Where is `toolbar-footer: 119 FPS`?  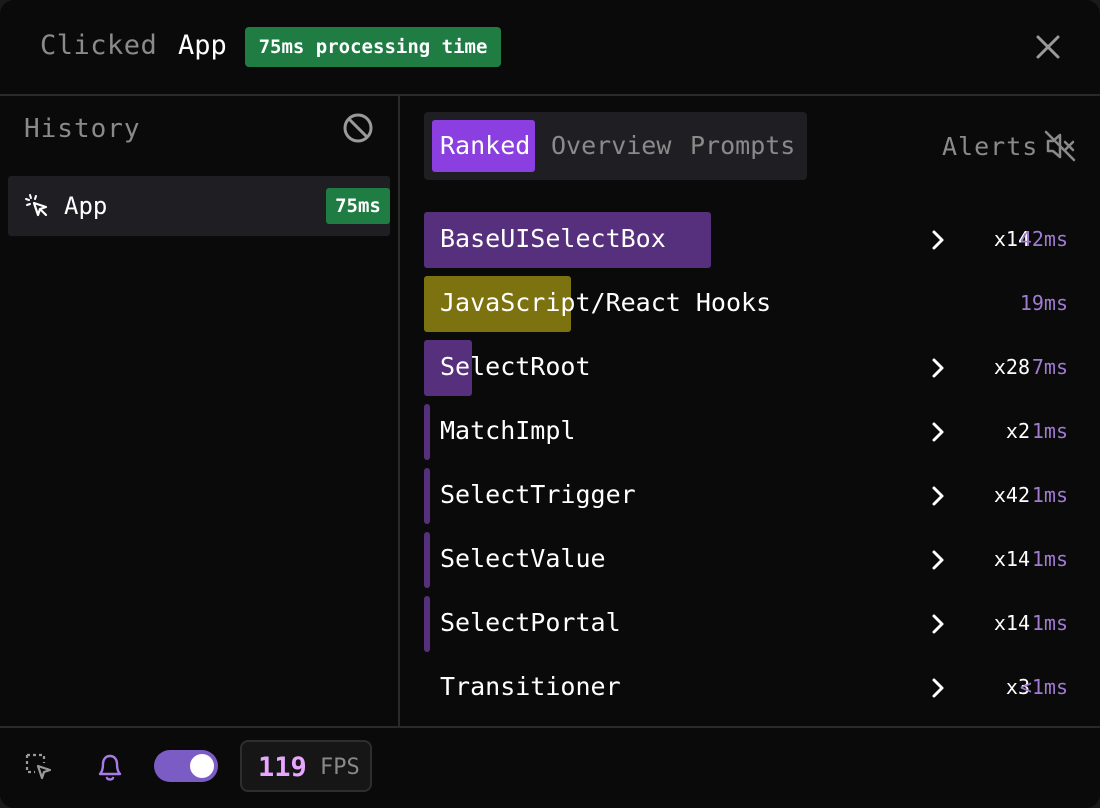
toolbar-footer: 119 FPS is located at coordinates (550, 767).